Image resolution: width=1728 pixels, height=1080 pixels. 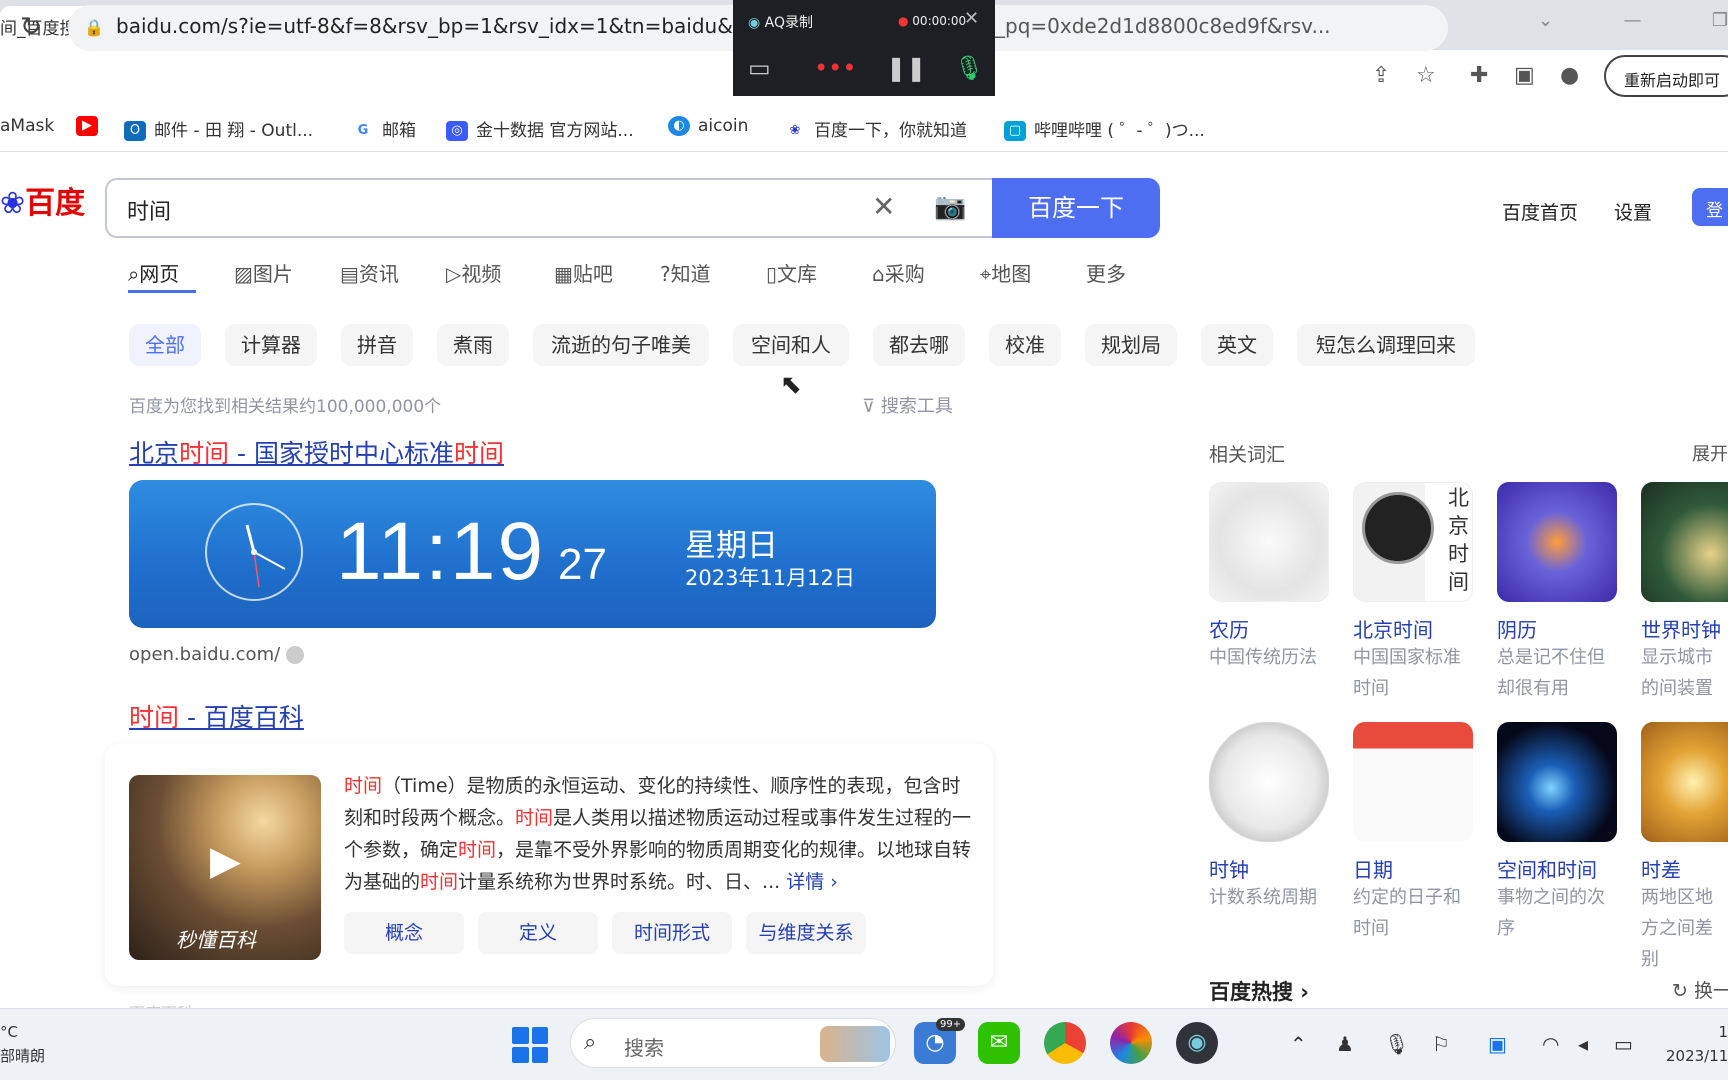 I want to click on related-image-clock, so click(x=1269, y=782).